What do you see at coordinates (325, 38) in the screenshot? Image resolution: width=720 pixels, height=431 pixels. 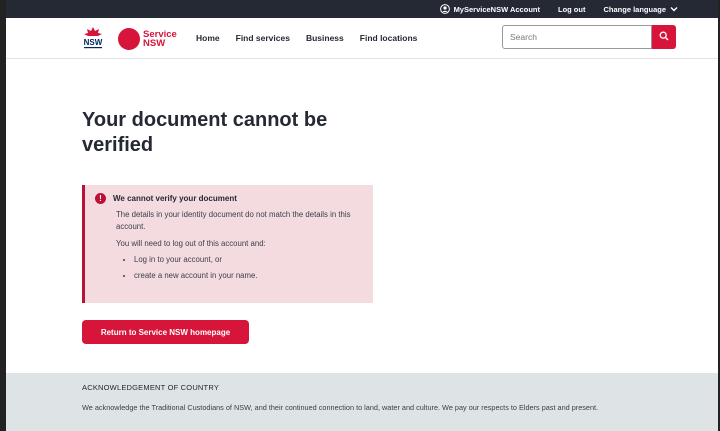 I see `nav-business: Business` at bounding box center [325, 38].